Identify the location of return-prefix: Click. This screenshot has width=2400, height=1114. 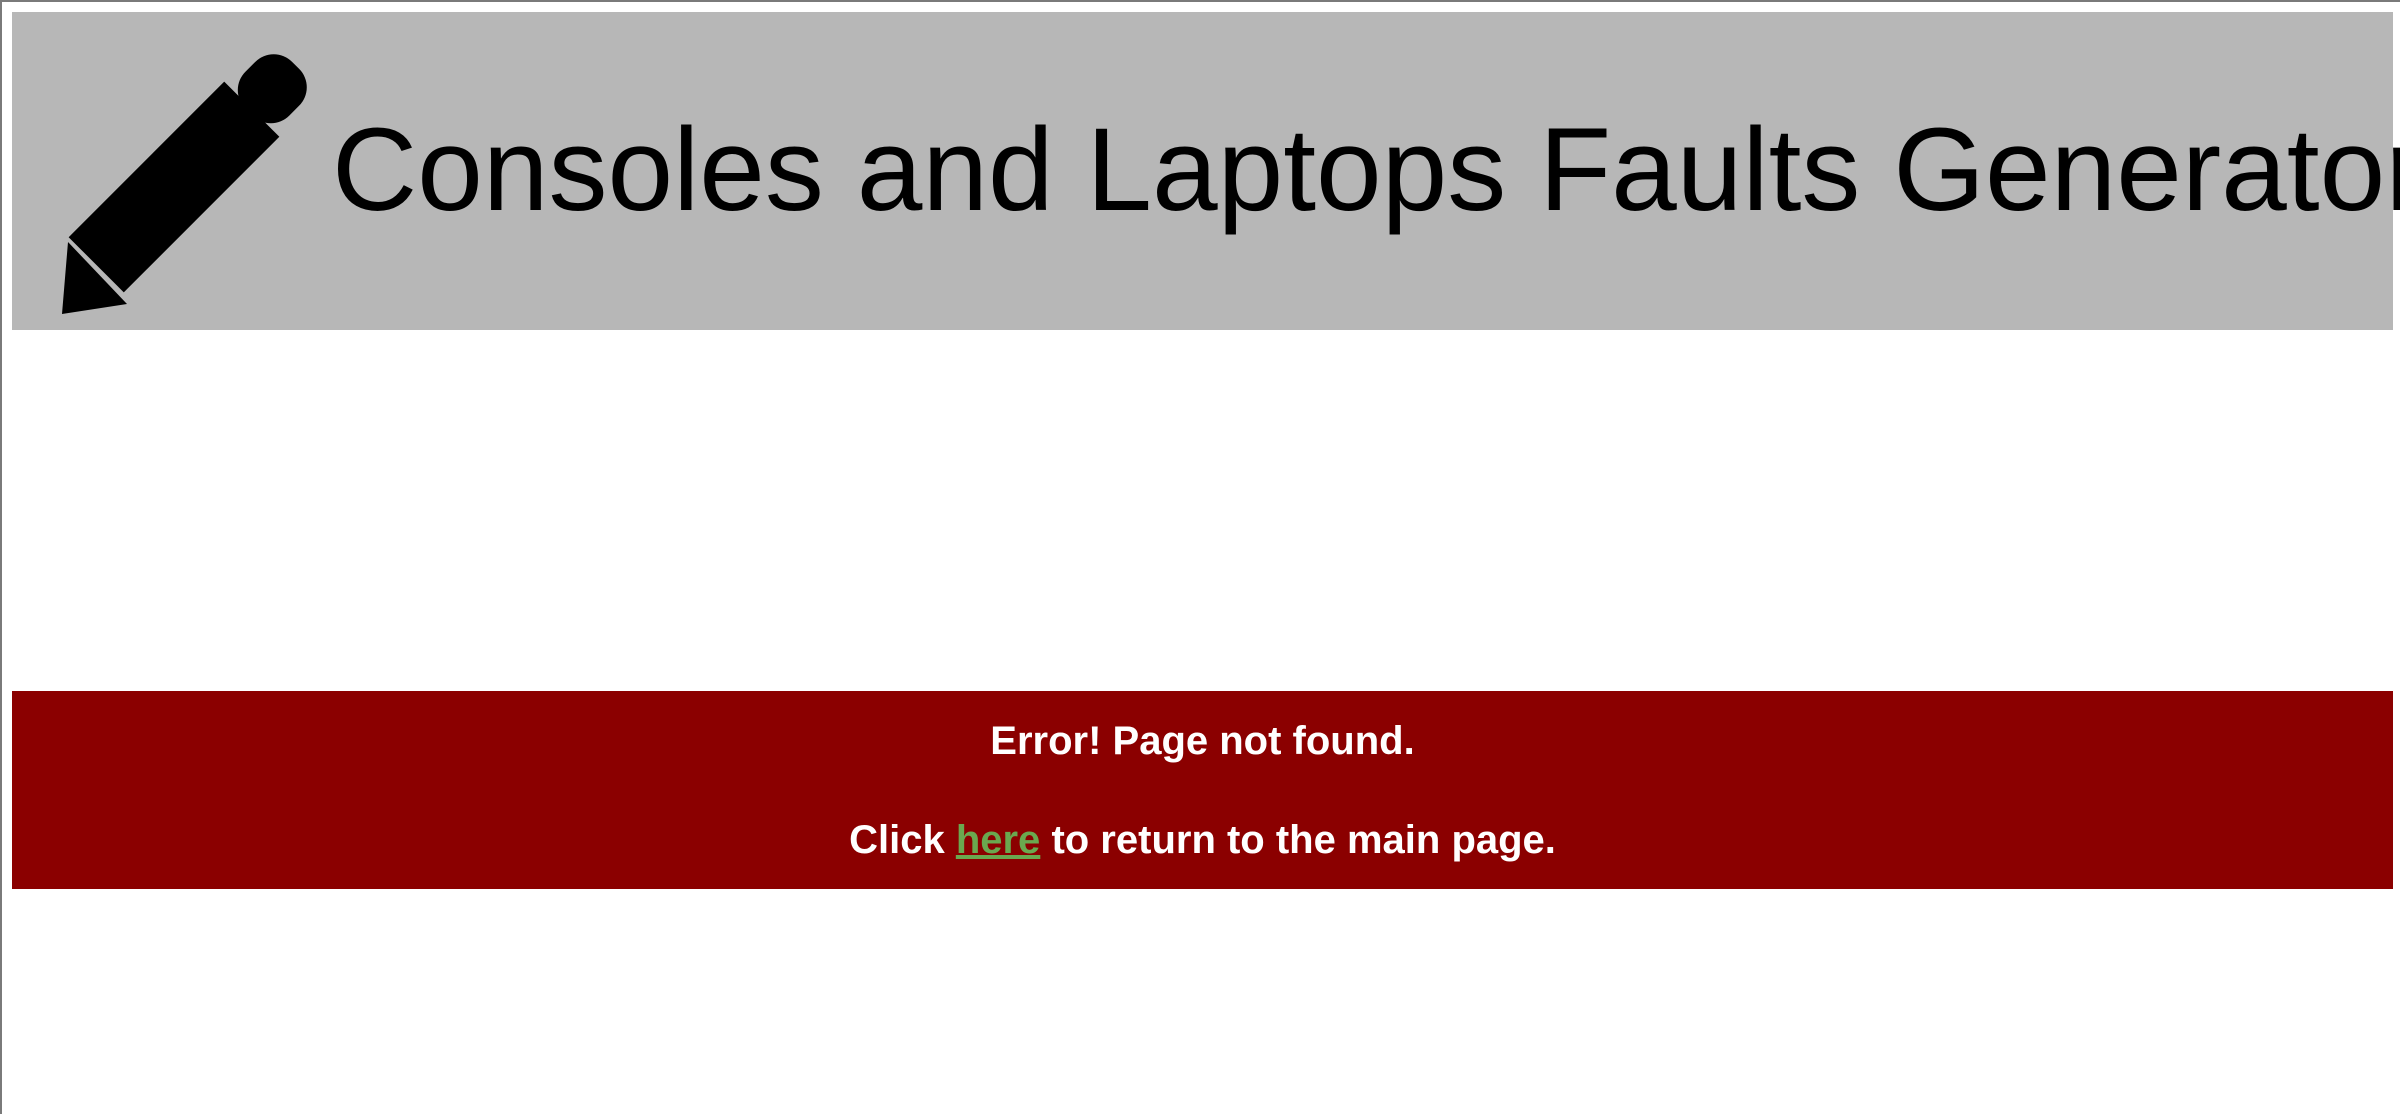
(897, 840).